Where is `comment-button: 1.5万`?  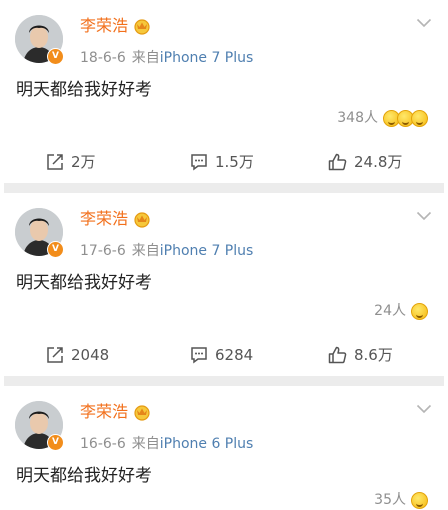
comment-button: 1.5万 is located at coordinates (222, 162).